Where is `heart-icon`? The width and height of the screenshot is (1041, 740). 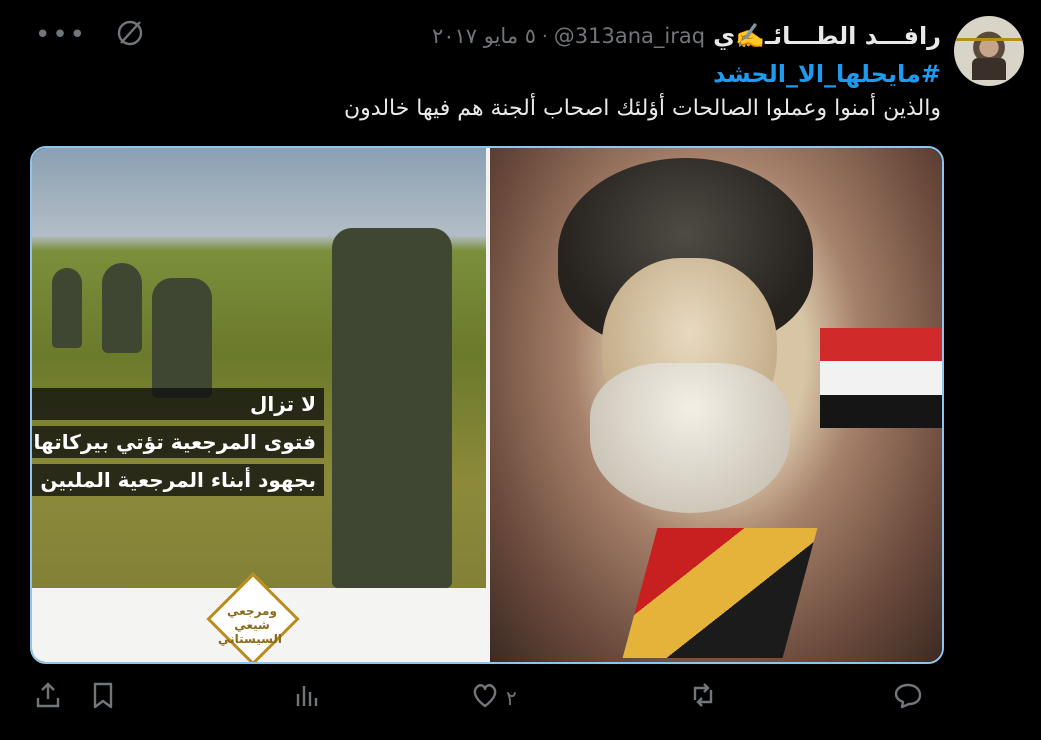 heart-icon is located at coordinates (485, 697).